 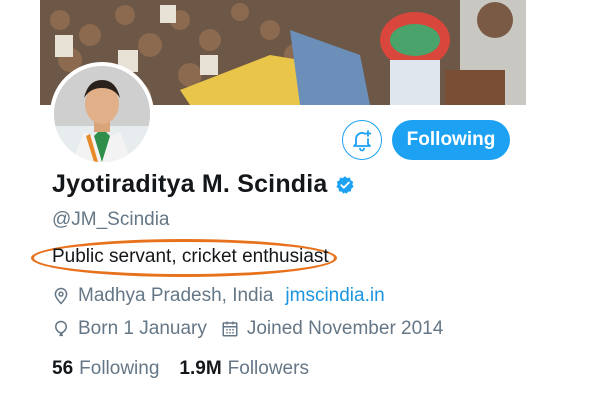 I want to click on notifications-bell-button, so click(x=362, y=140).